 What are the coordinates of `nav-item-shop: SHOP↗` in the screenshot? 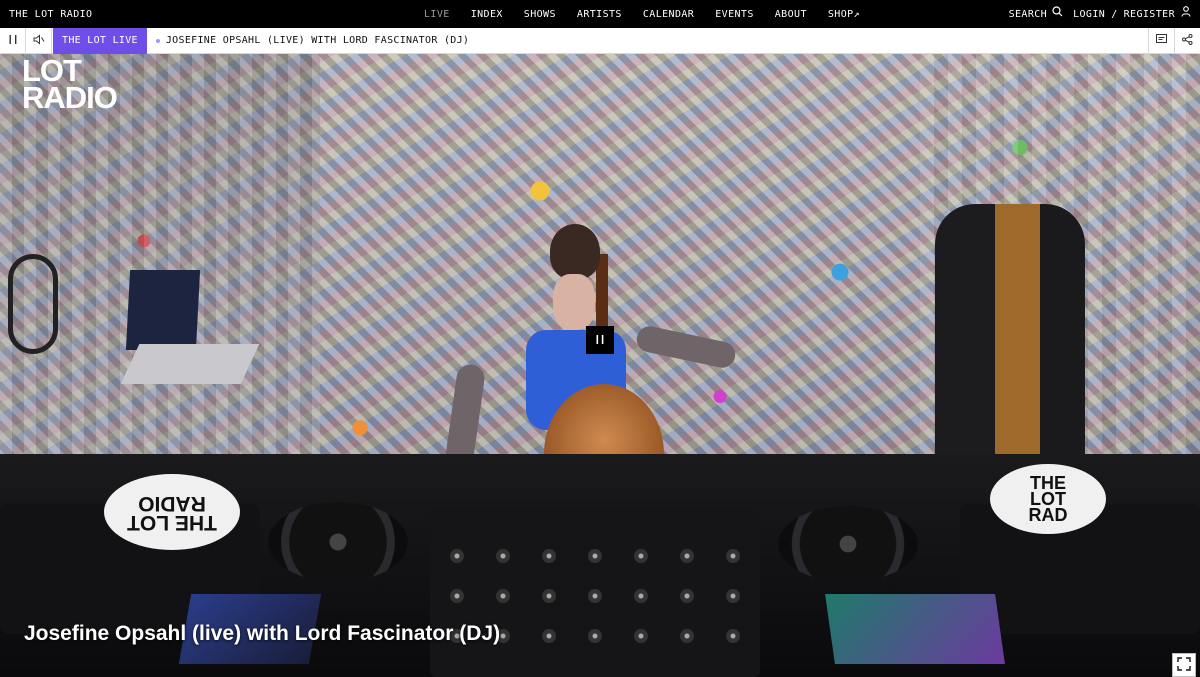 It's located at (844, 15).